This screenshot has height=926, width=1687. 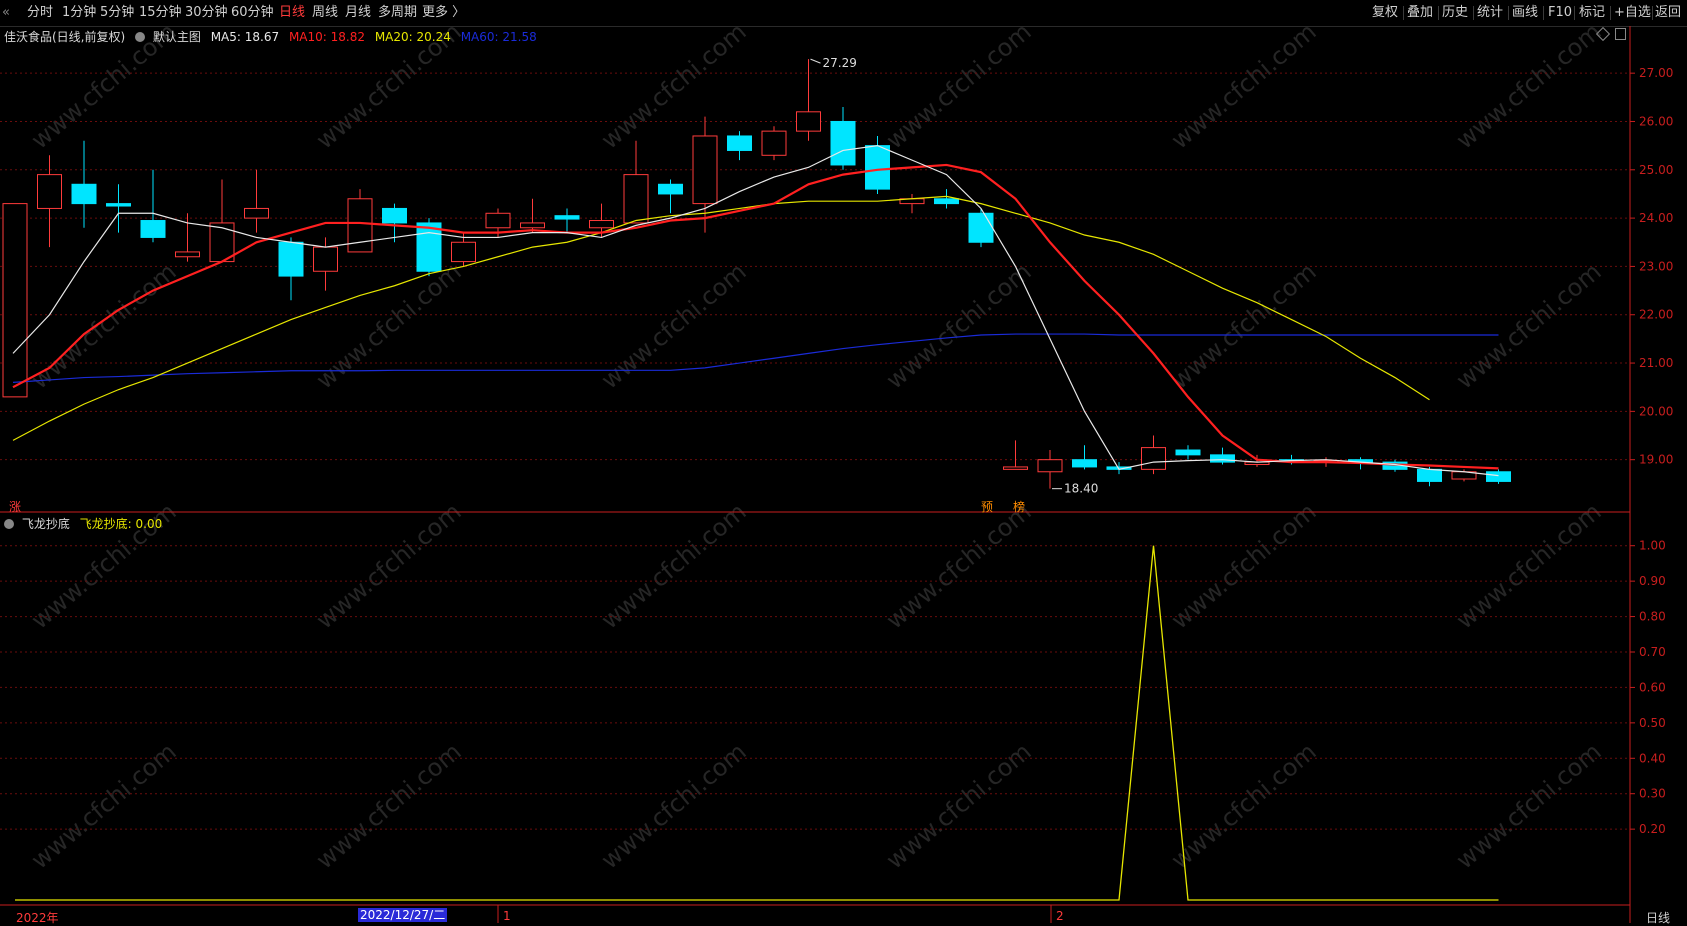 I want to click on price-tick-label: 21.00, so click(x=1656, y=363).